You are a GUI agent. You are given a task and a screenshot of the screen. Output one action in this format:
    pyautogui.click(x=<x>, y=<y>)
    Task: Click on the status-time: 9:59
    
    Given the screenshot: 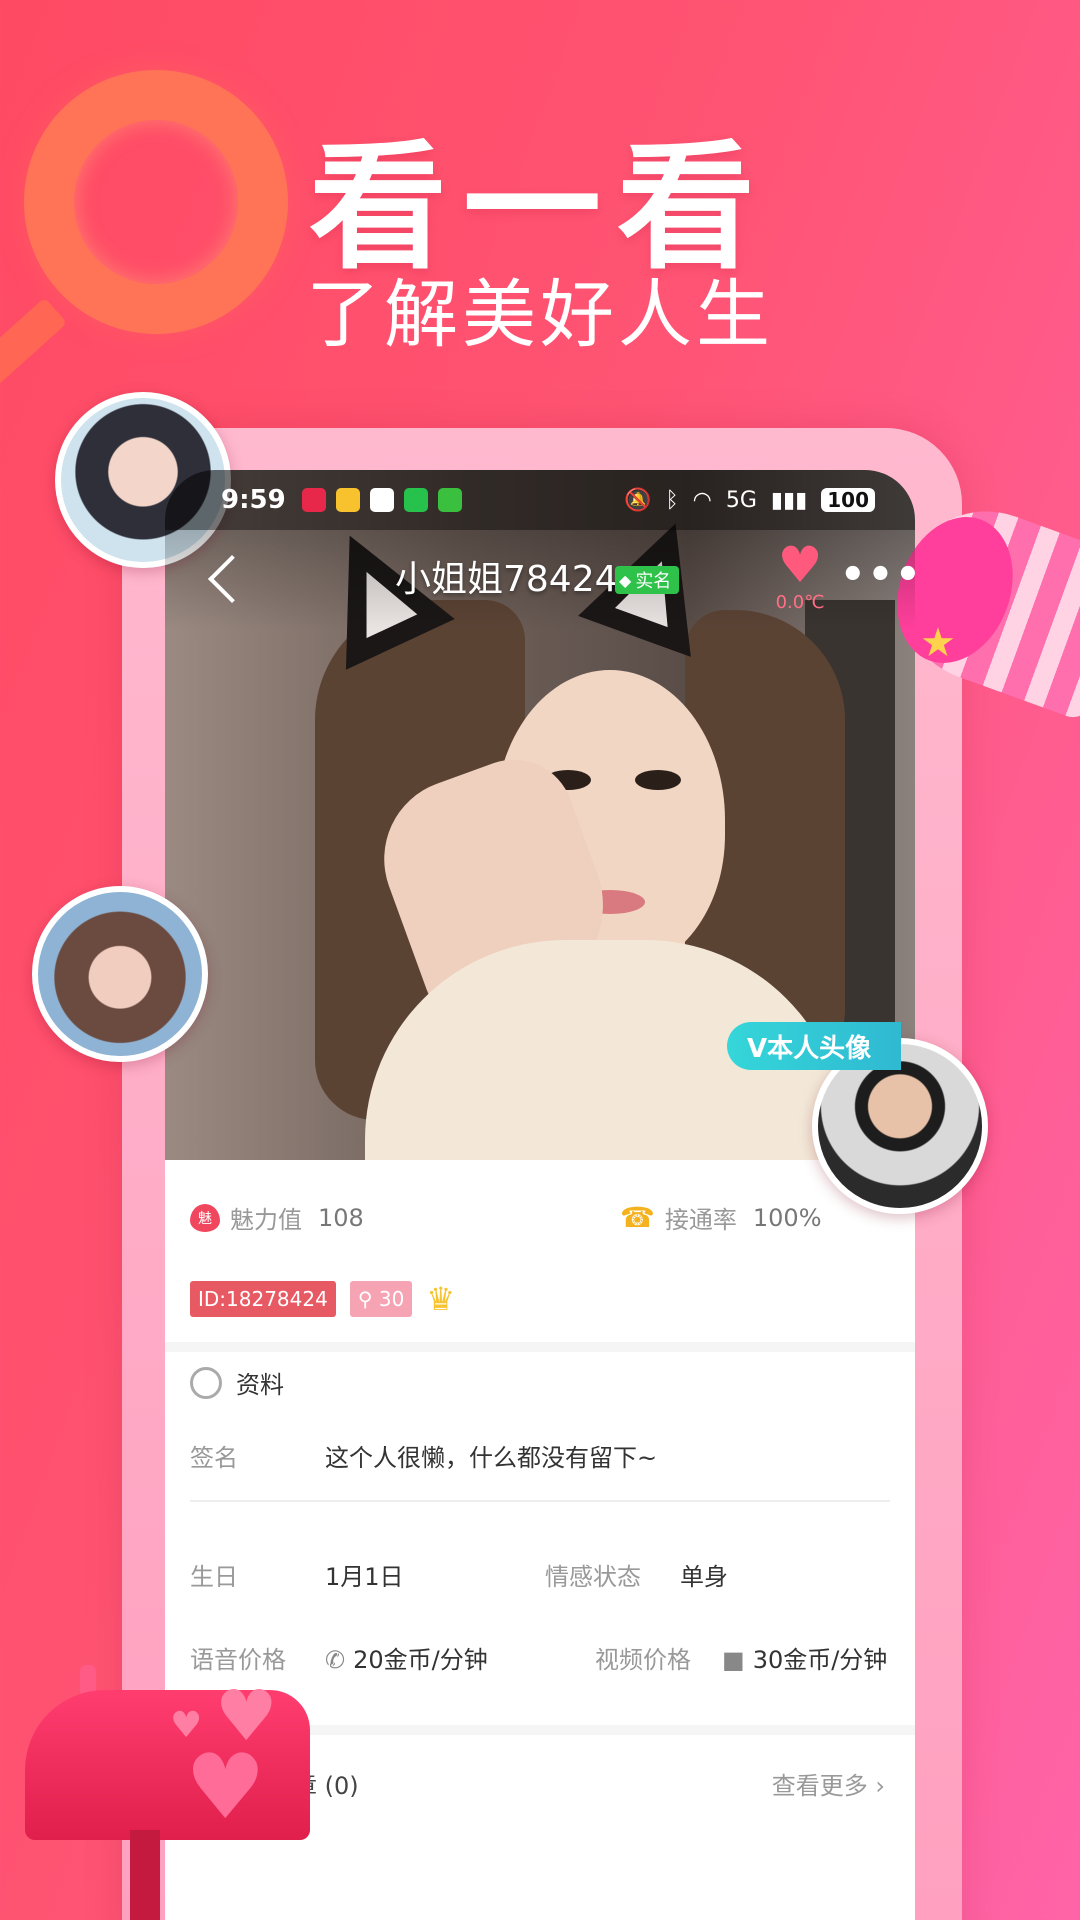 What is the action you would take?
    pyautogui.click(x=253, y=500)
    